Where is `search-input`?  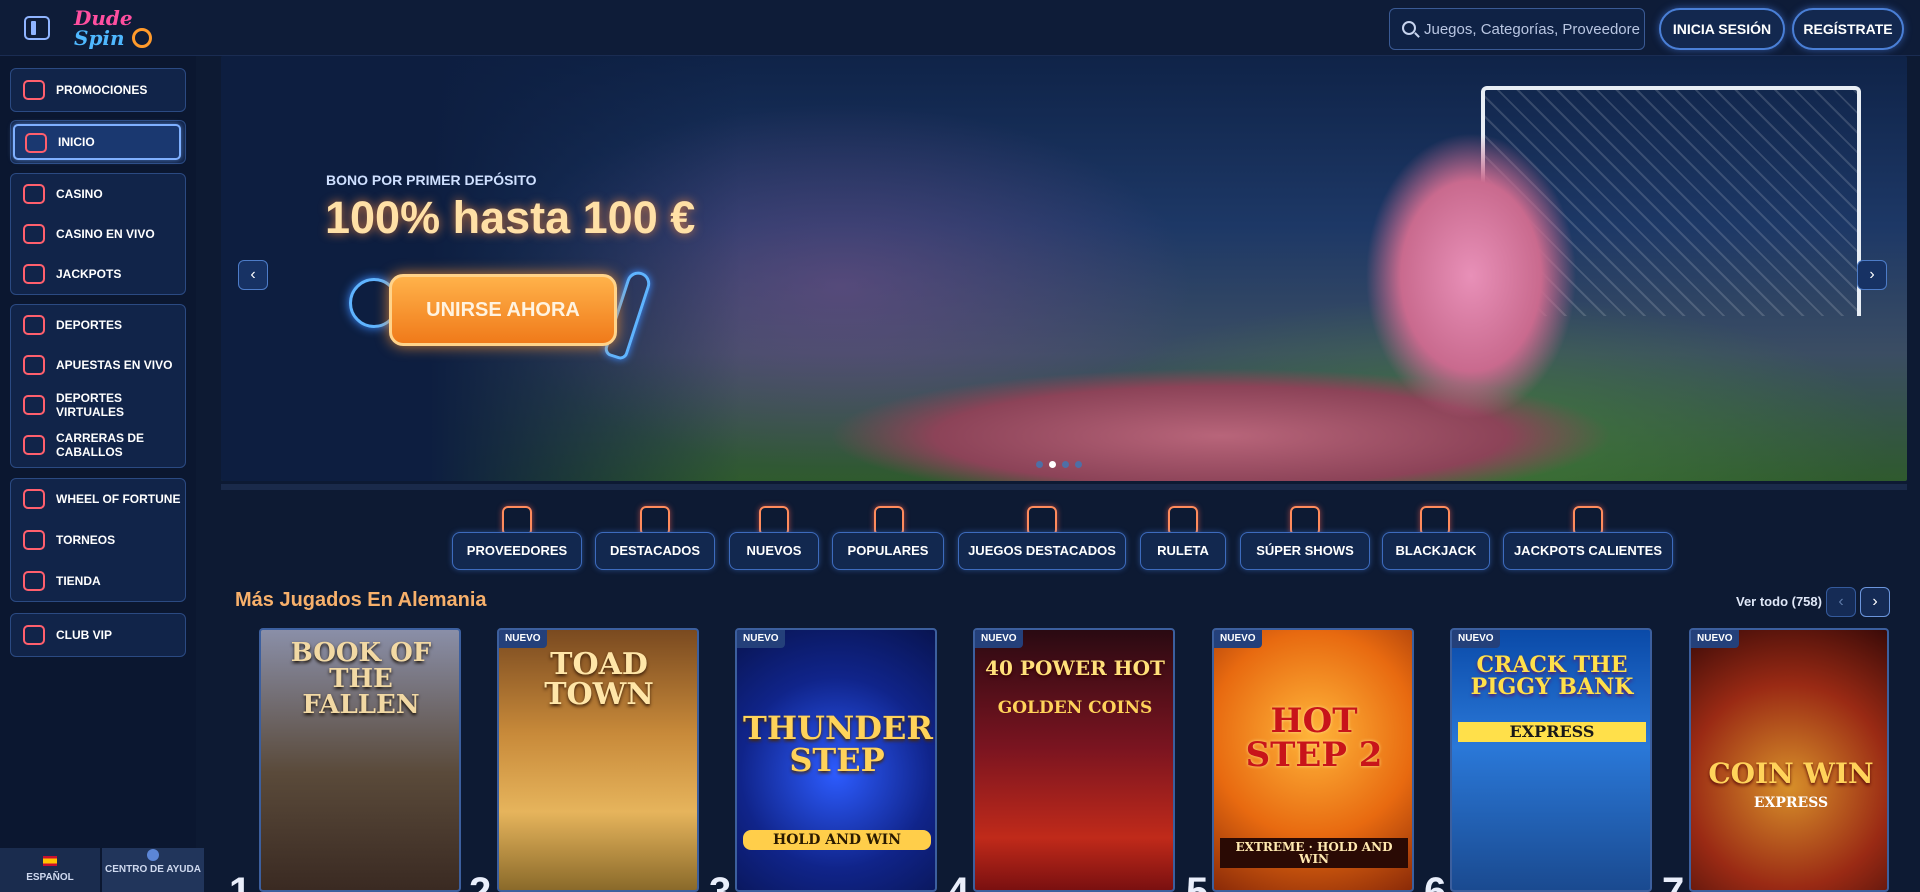
search-input is located at coordinates (1532, 29).